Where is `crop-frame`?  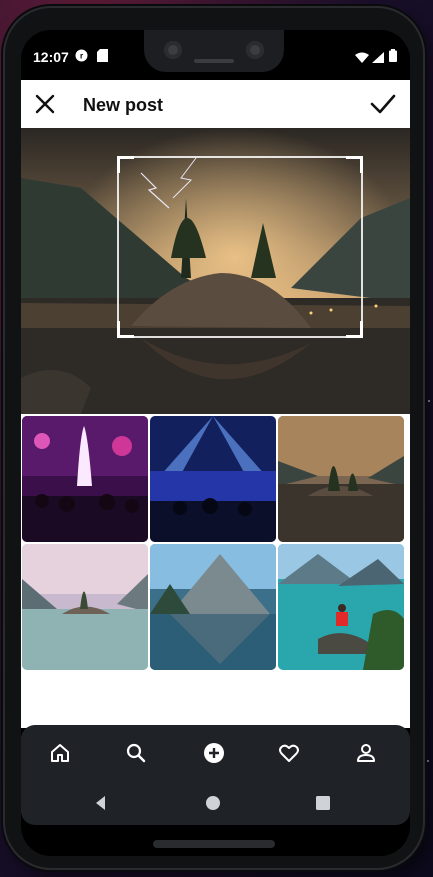
crop-frame is located at coordinates (240, 247).